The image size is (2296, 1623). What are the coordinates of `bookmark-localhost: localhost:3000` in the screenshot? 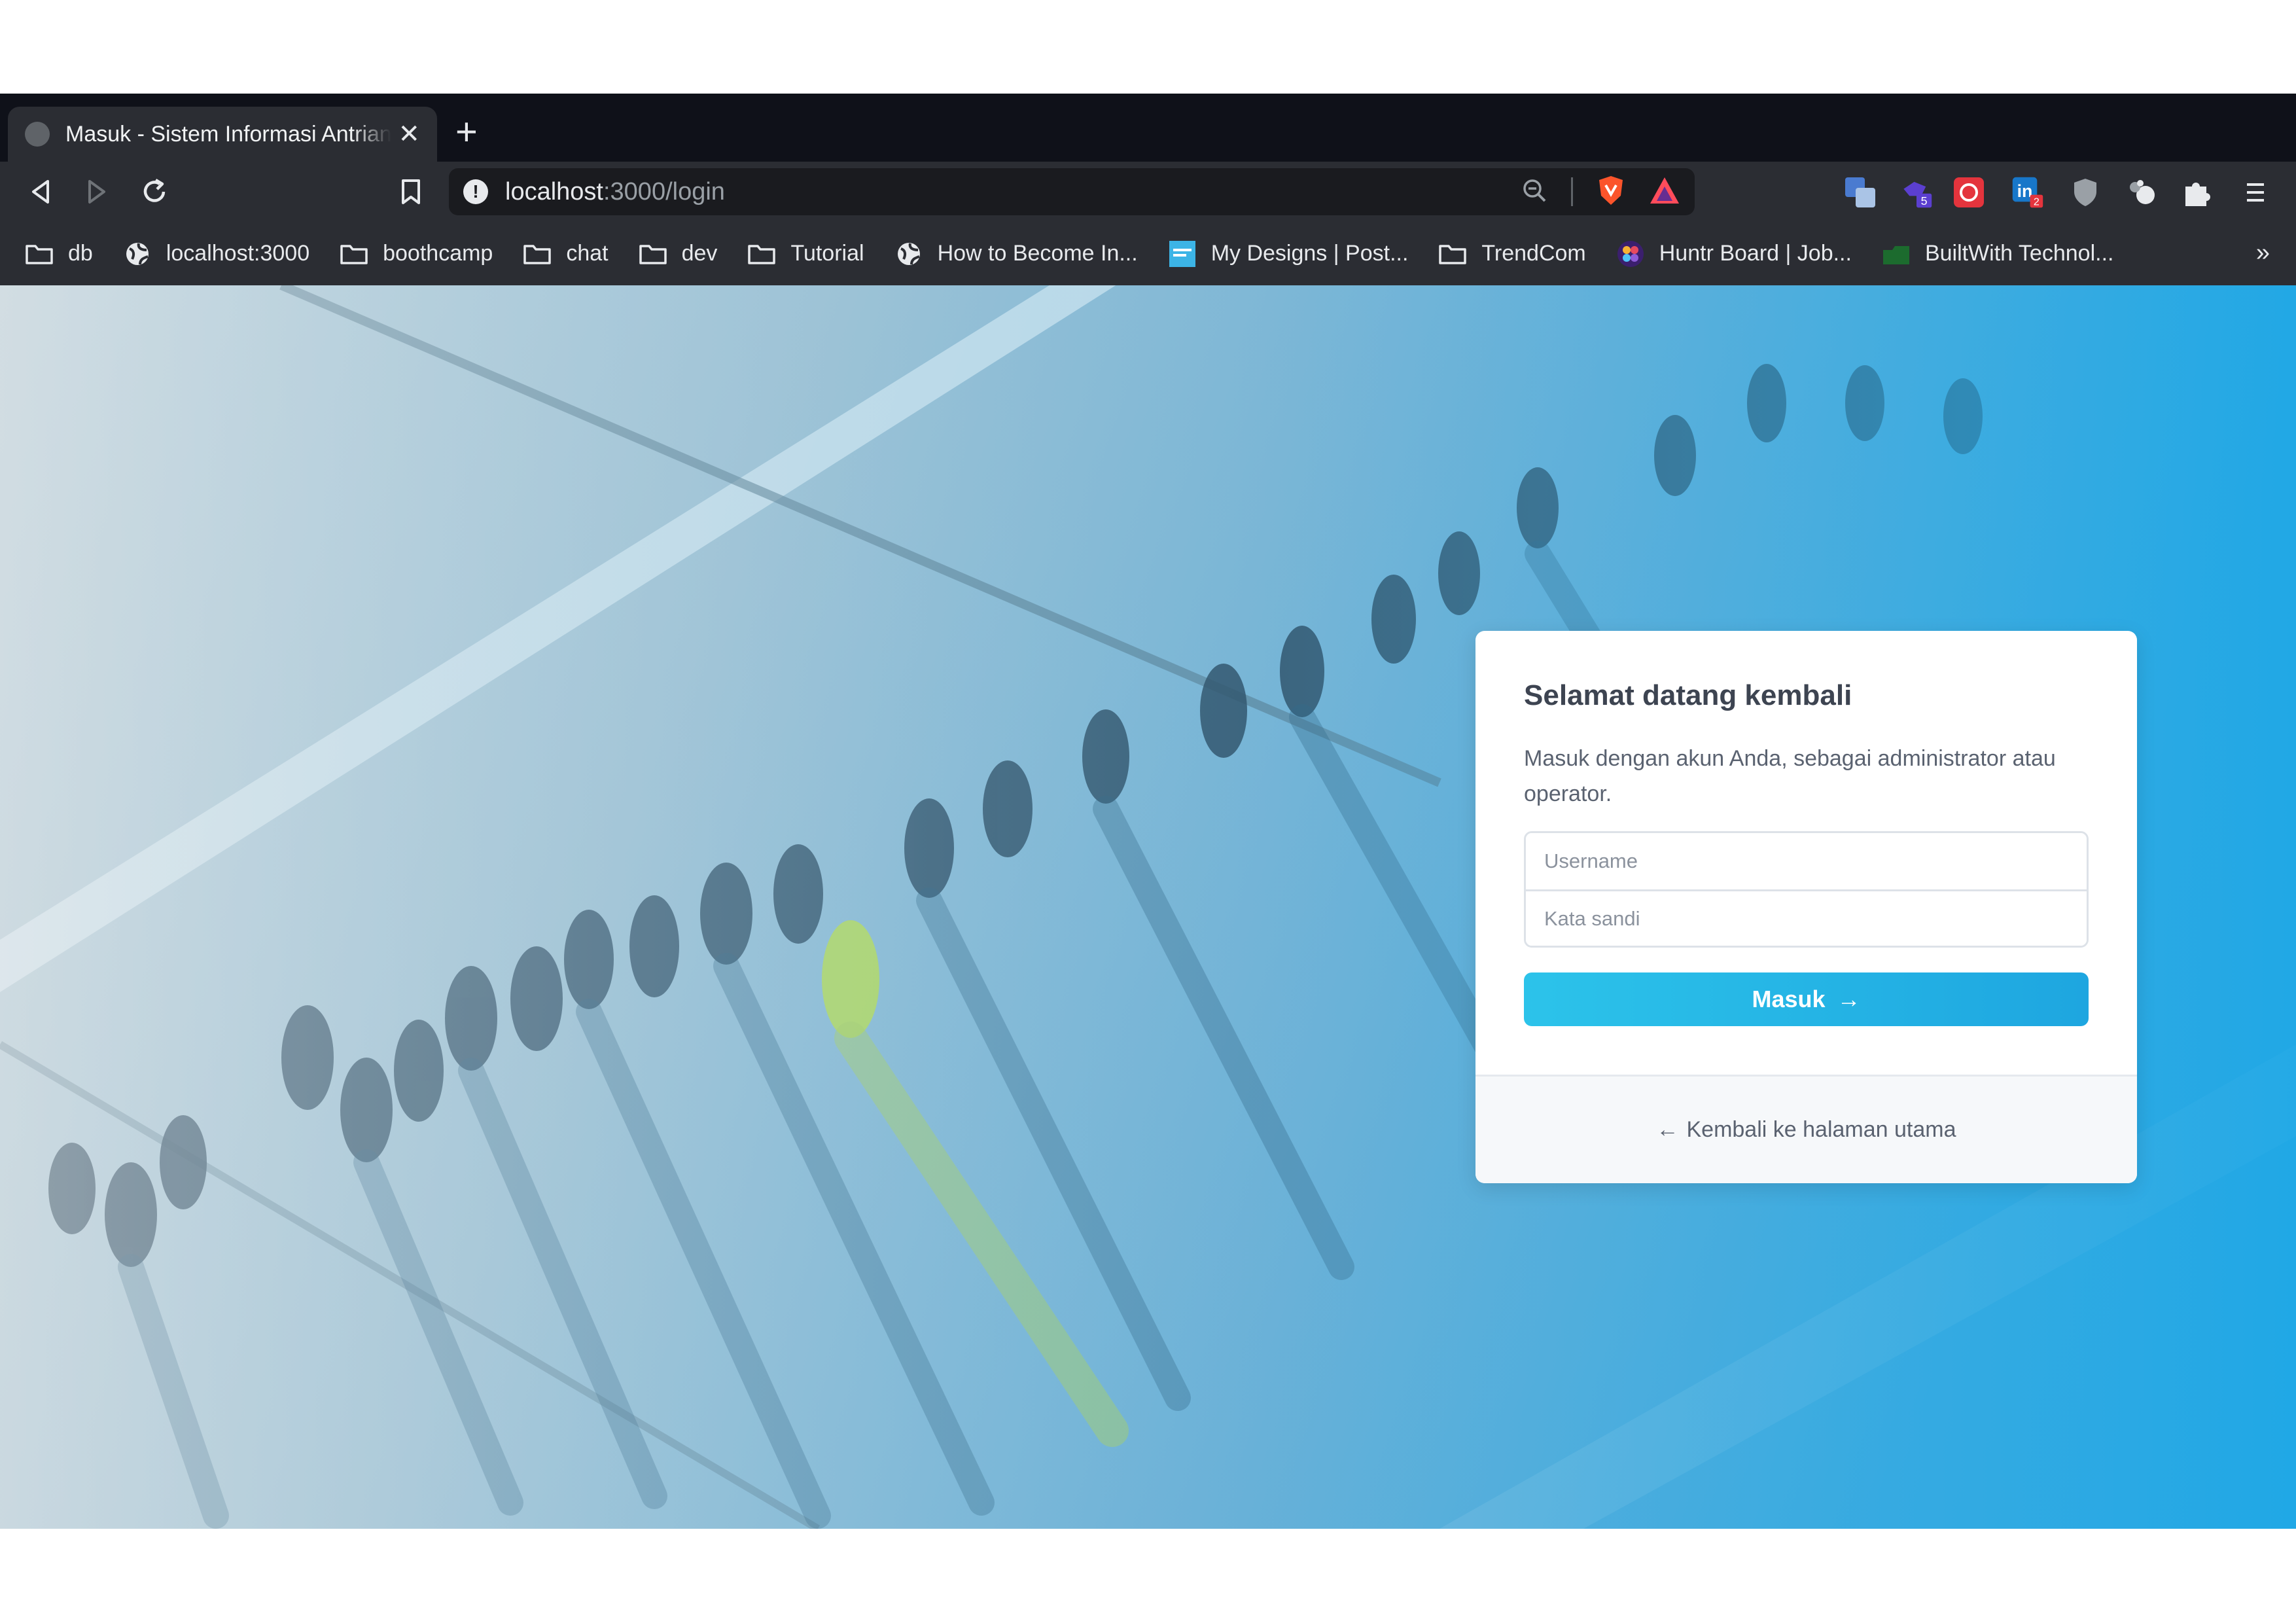 It's located at (216, 253).